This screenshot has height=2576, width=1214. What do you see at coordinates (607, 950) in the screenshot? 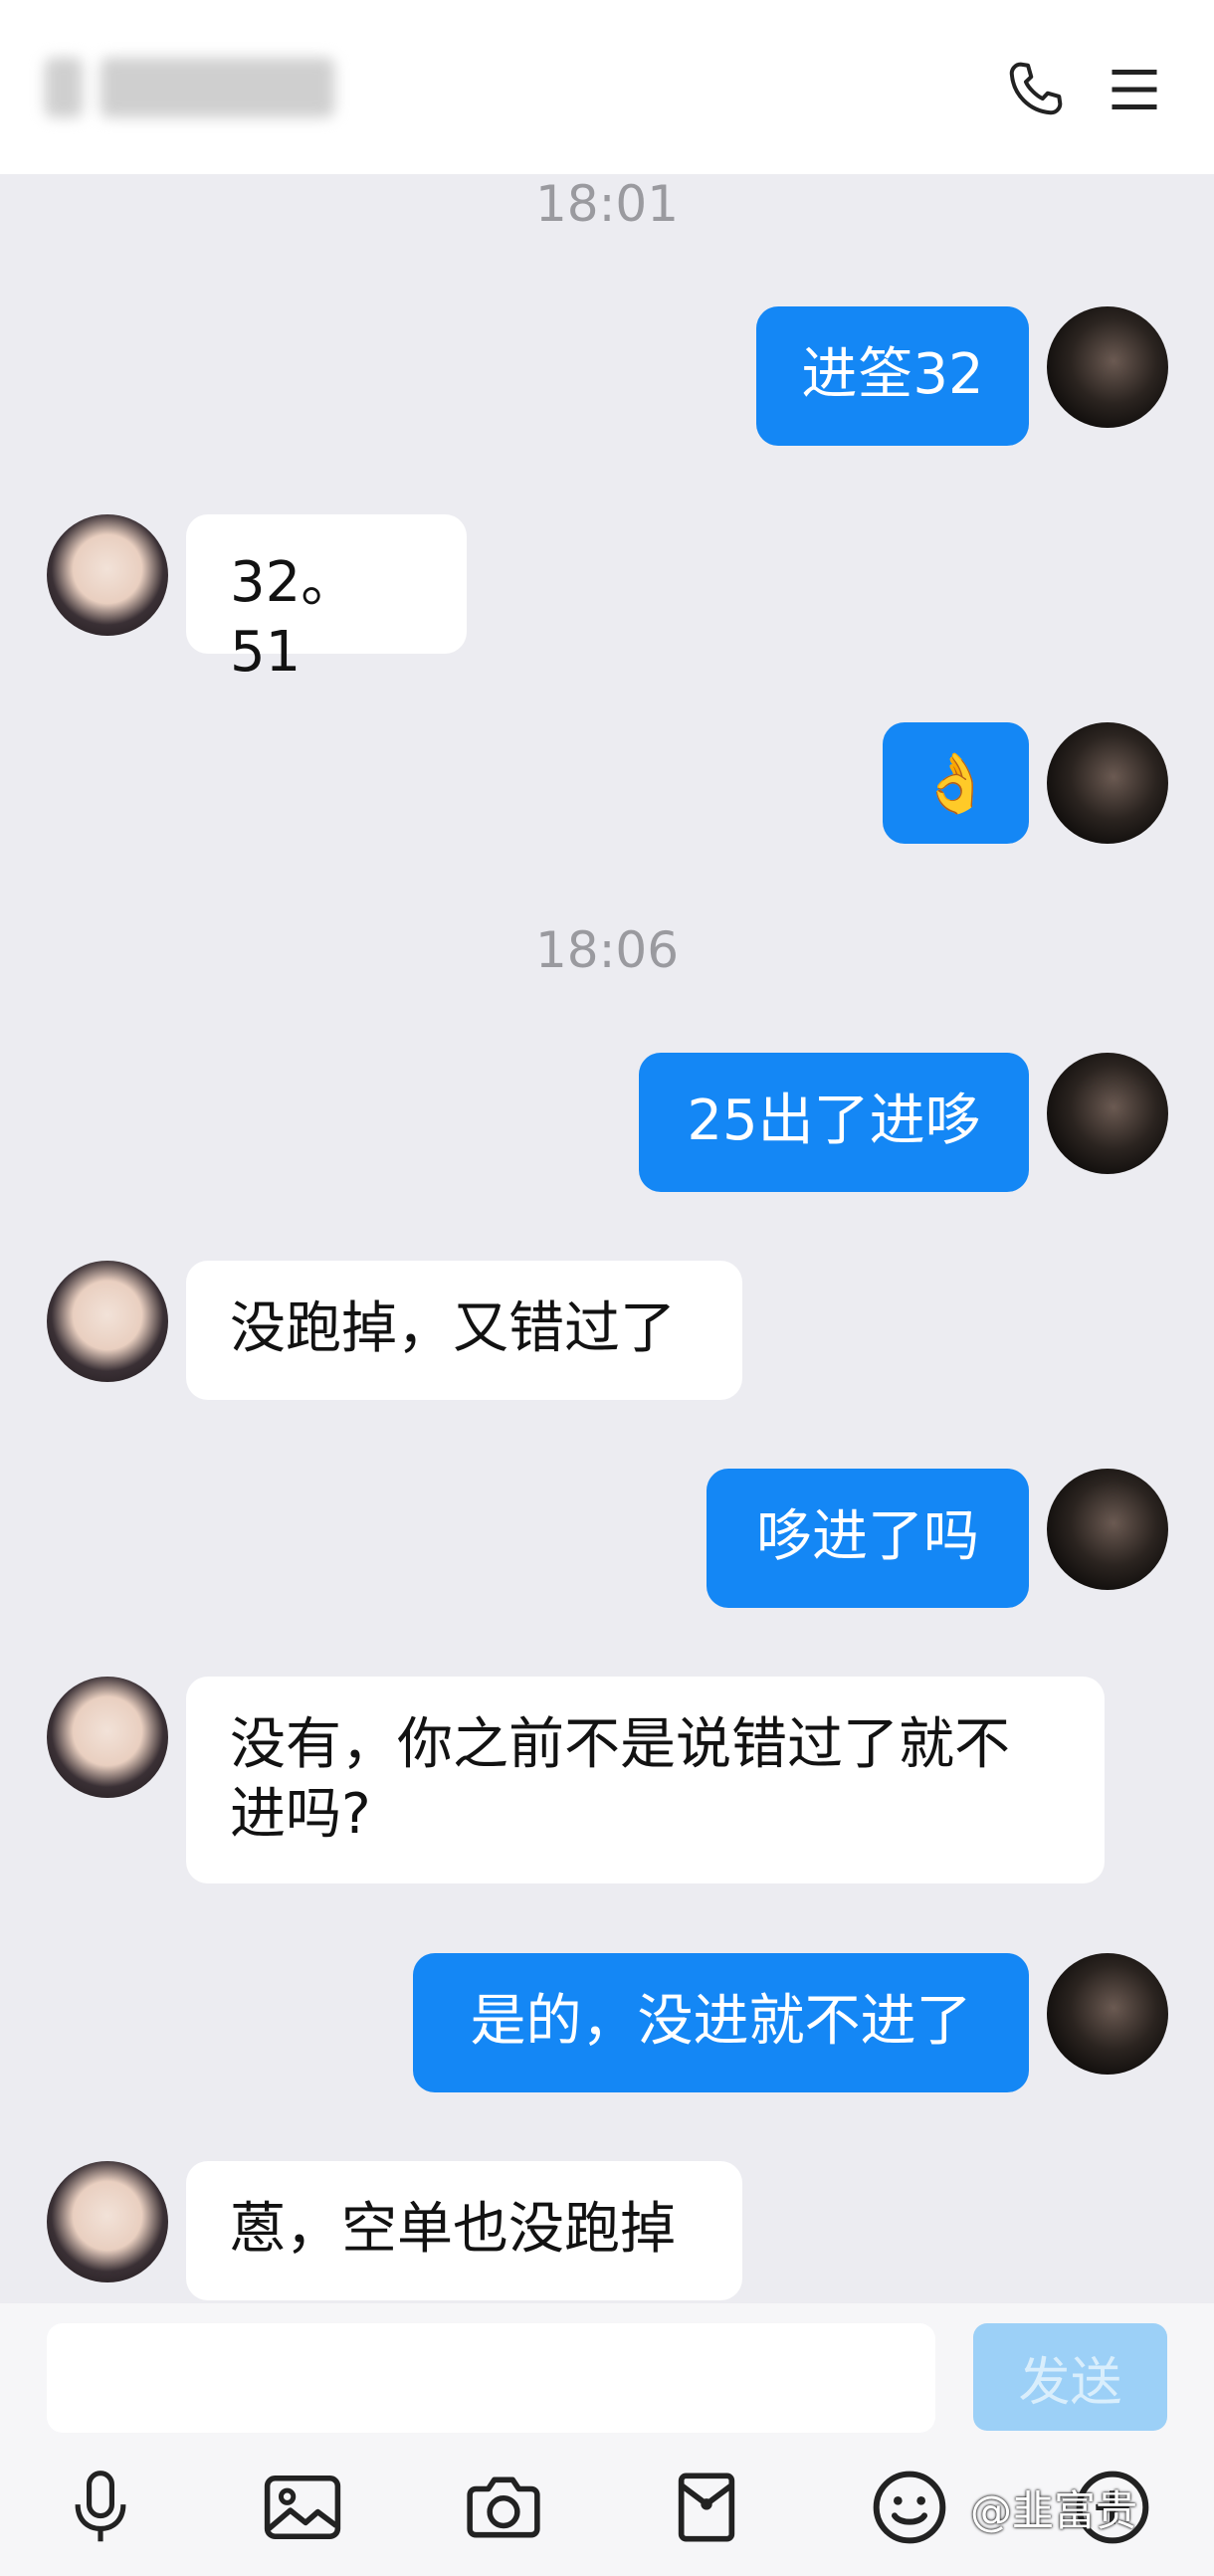
I see `timestamp: 18:06` at bounding box center [607, 950].